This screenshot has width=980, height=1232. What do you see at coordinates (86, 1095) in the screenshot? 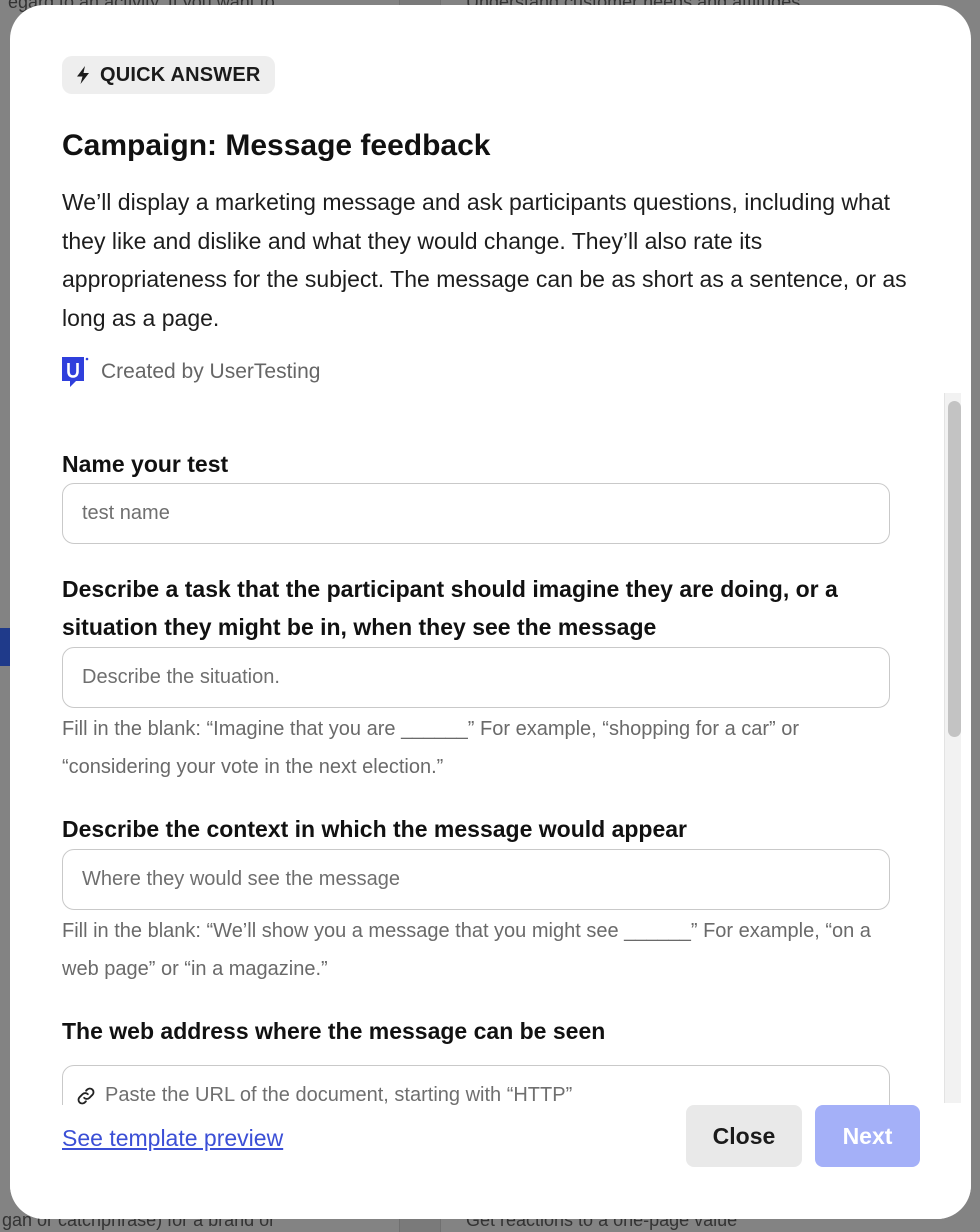
I see `link-icon` at bounding box center [86, 1095].